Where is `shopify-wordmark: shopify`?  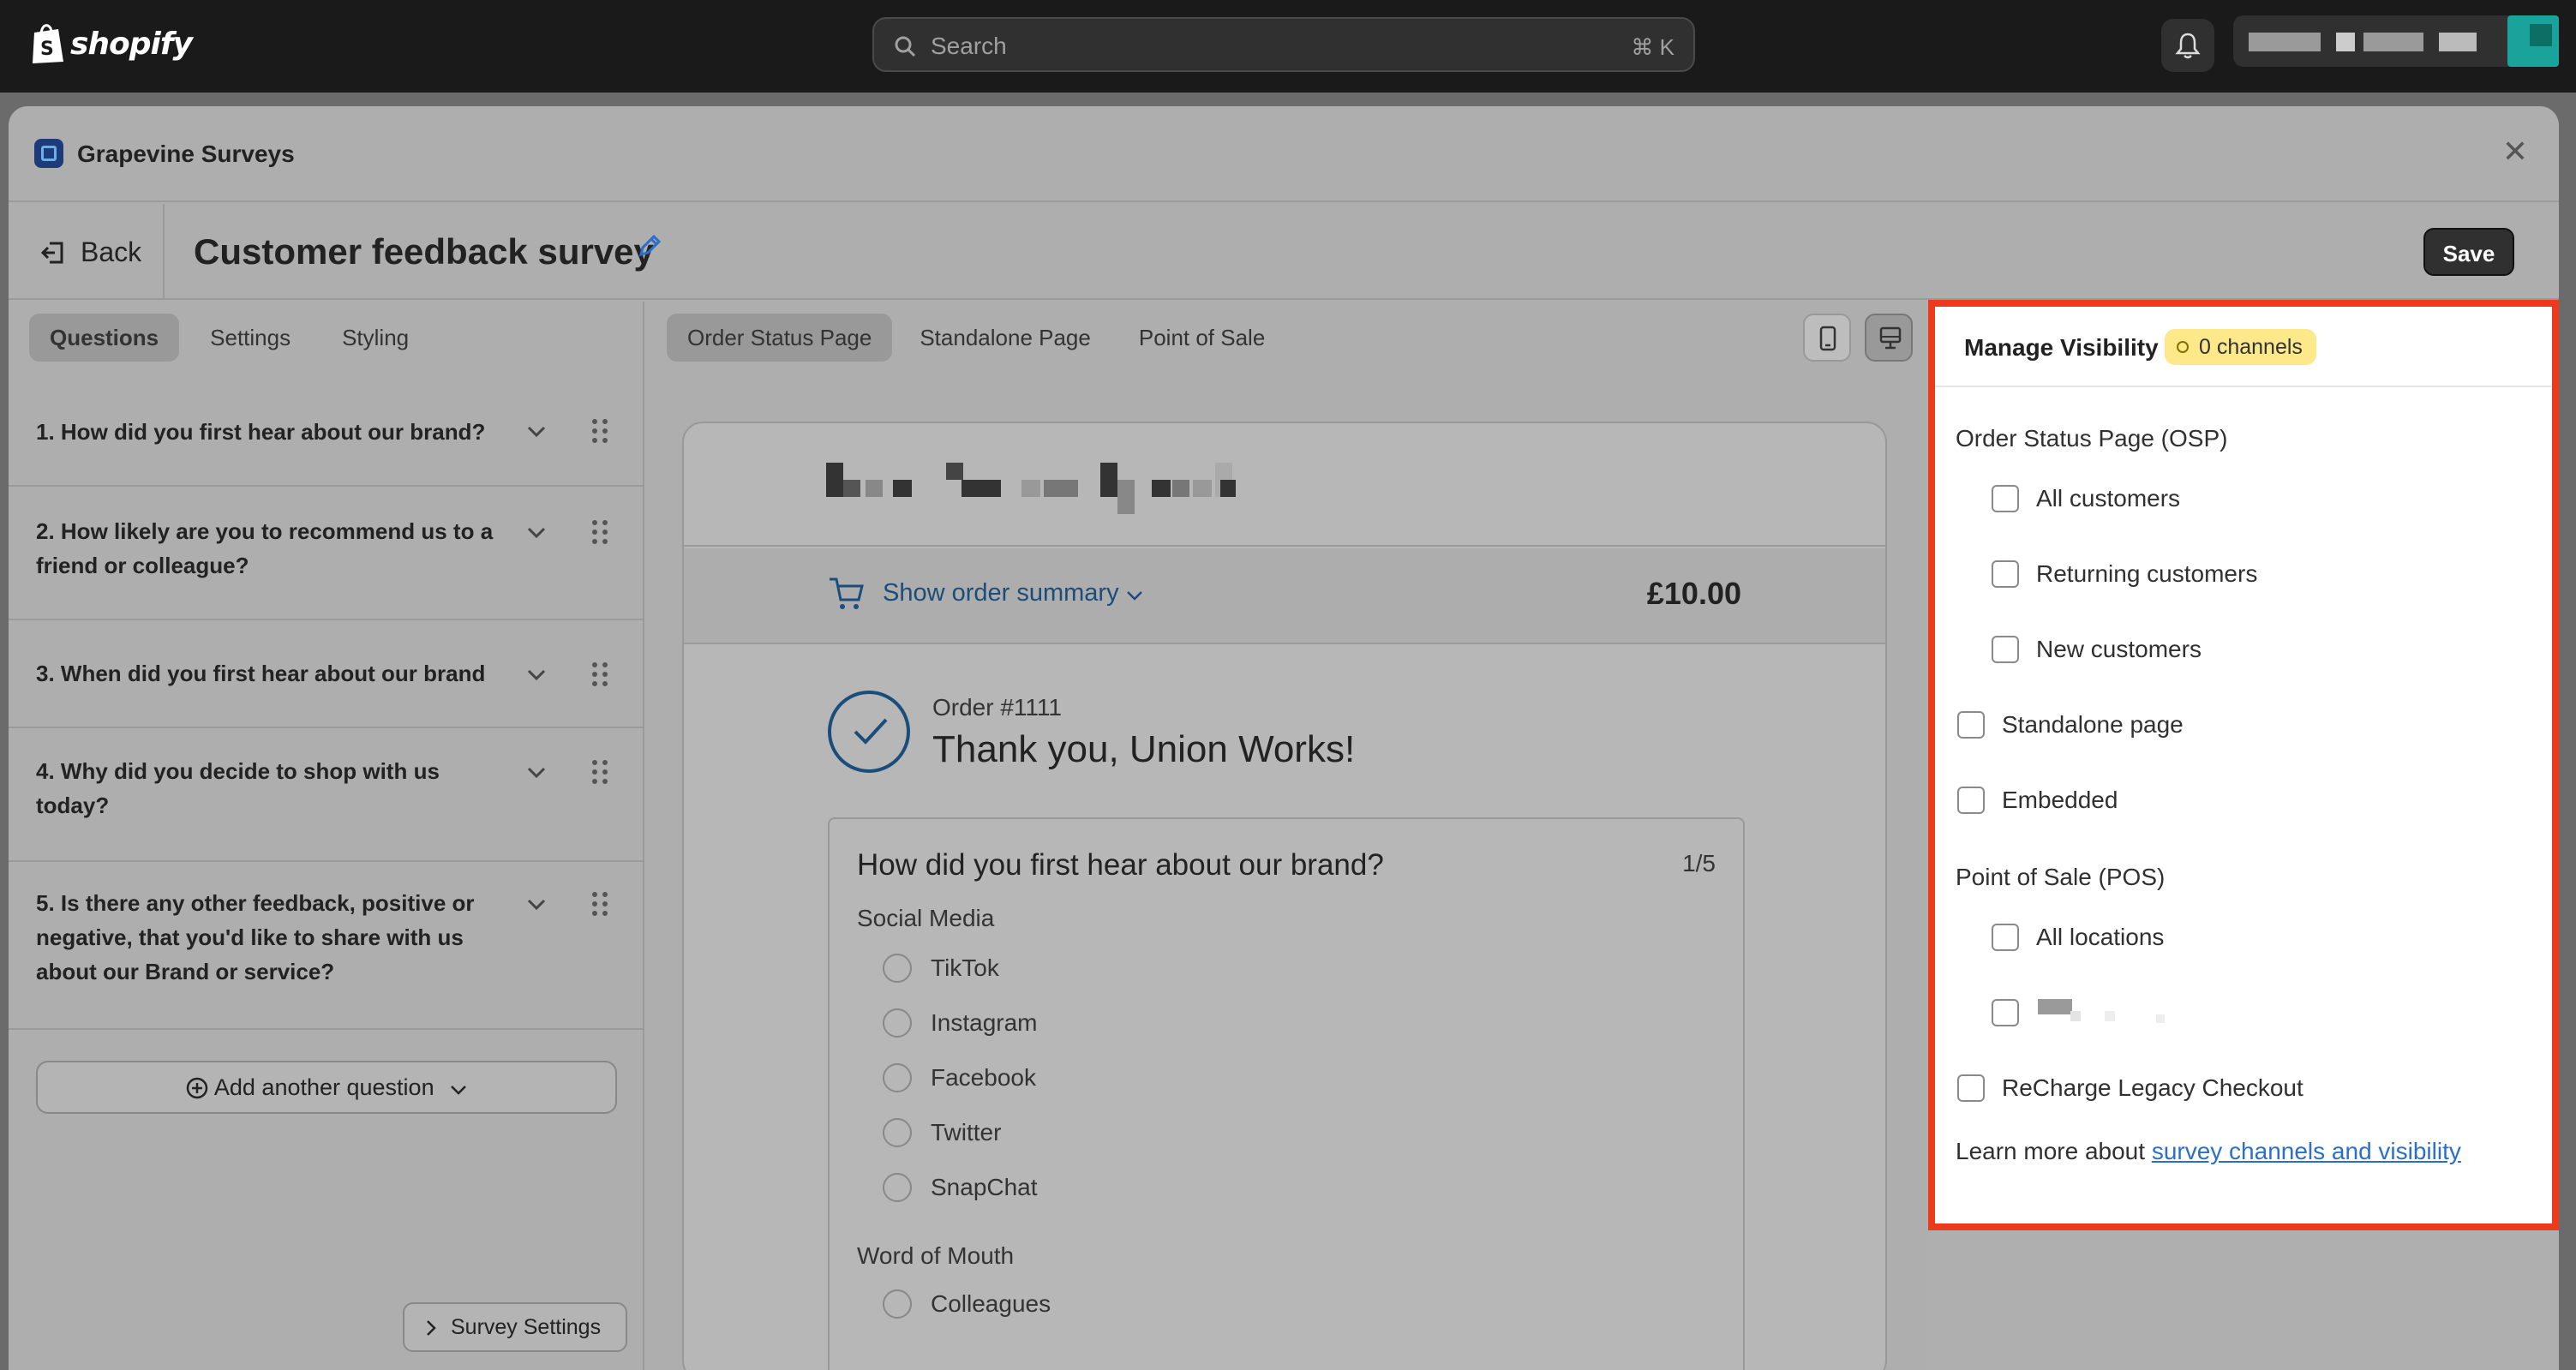 shopify-wordmark: shopify is located at coordinates (131, 44).